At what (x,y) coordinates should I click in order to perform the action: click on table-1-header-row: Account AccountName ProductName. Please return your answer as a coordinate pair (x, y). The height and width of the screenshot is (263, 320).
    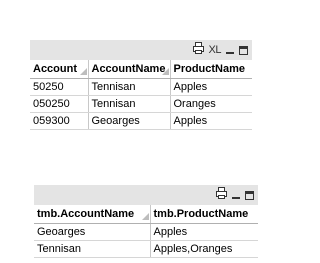
    Looking at the image, I should click on (141, 69).